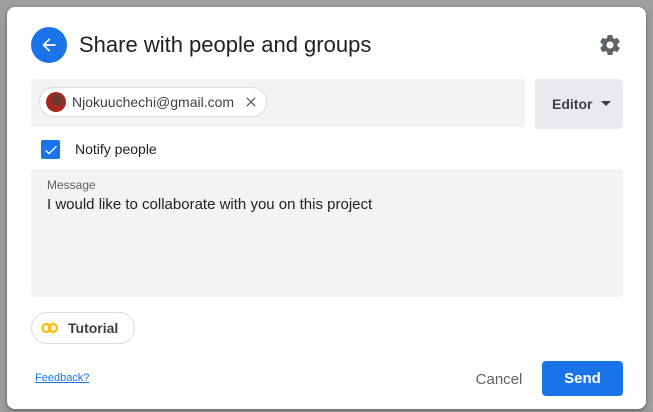 The height and width of the screenshot is (412, 653). What do you see at coordinates (62, 378) in the screenshot?
I see `feedback-link: Feedback?` at bounding box center [62, 378].